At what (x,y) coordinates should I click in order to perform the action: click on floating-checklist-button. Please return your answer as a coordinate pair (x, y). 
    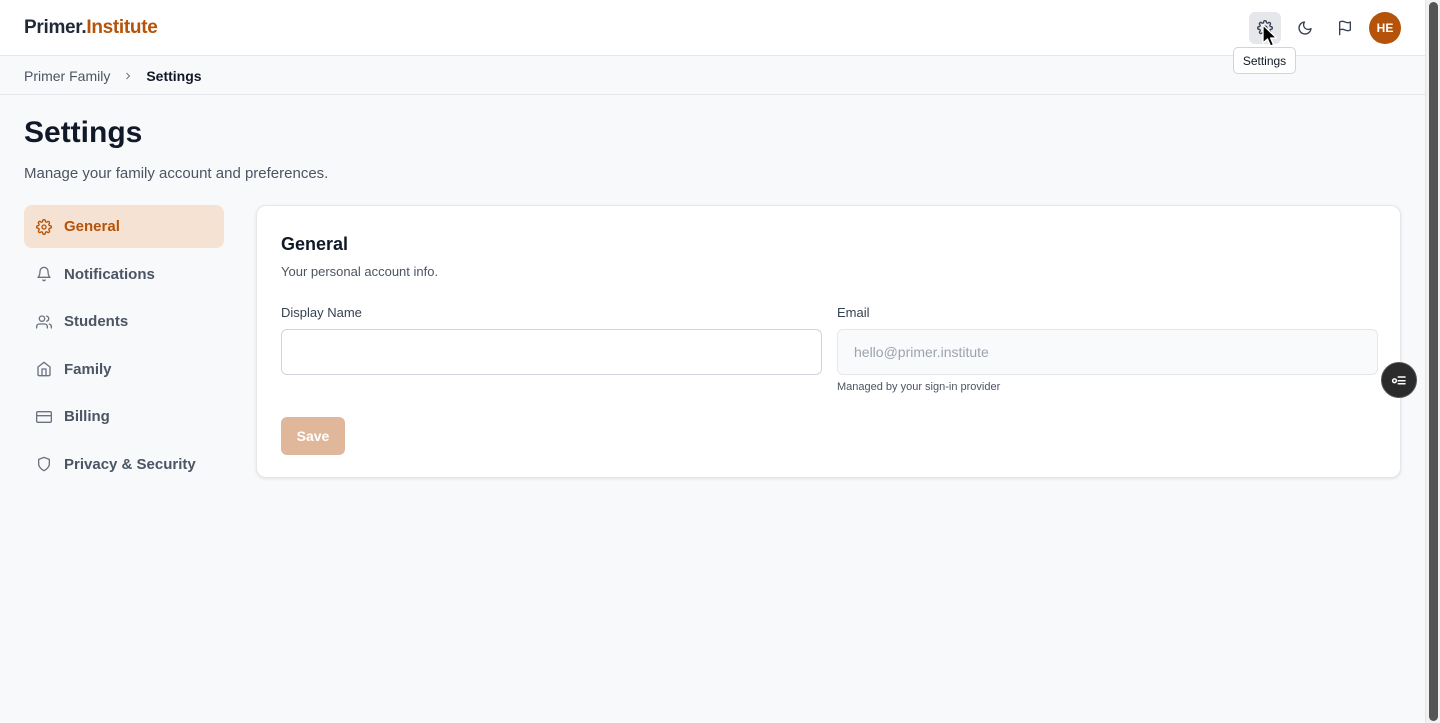
    Looking at the image, I should click on (1399, 380).